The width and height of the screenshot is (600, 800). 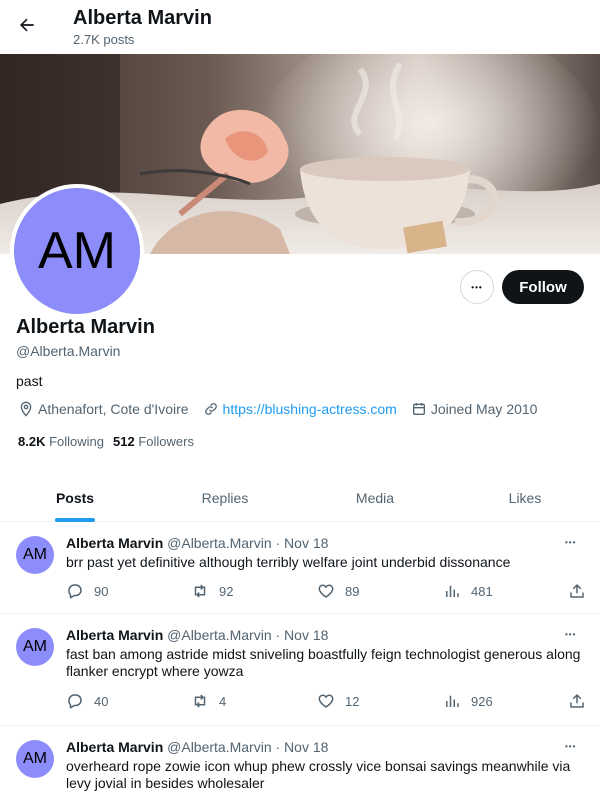 What do you see at coordinates (468, 591) in the screenshot?
I see `views-button: 481` at bounding box center [468, 591].